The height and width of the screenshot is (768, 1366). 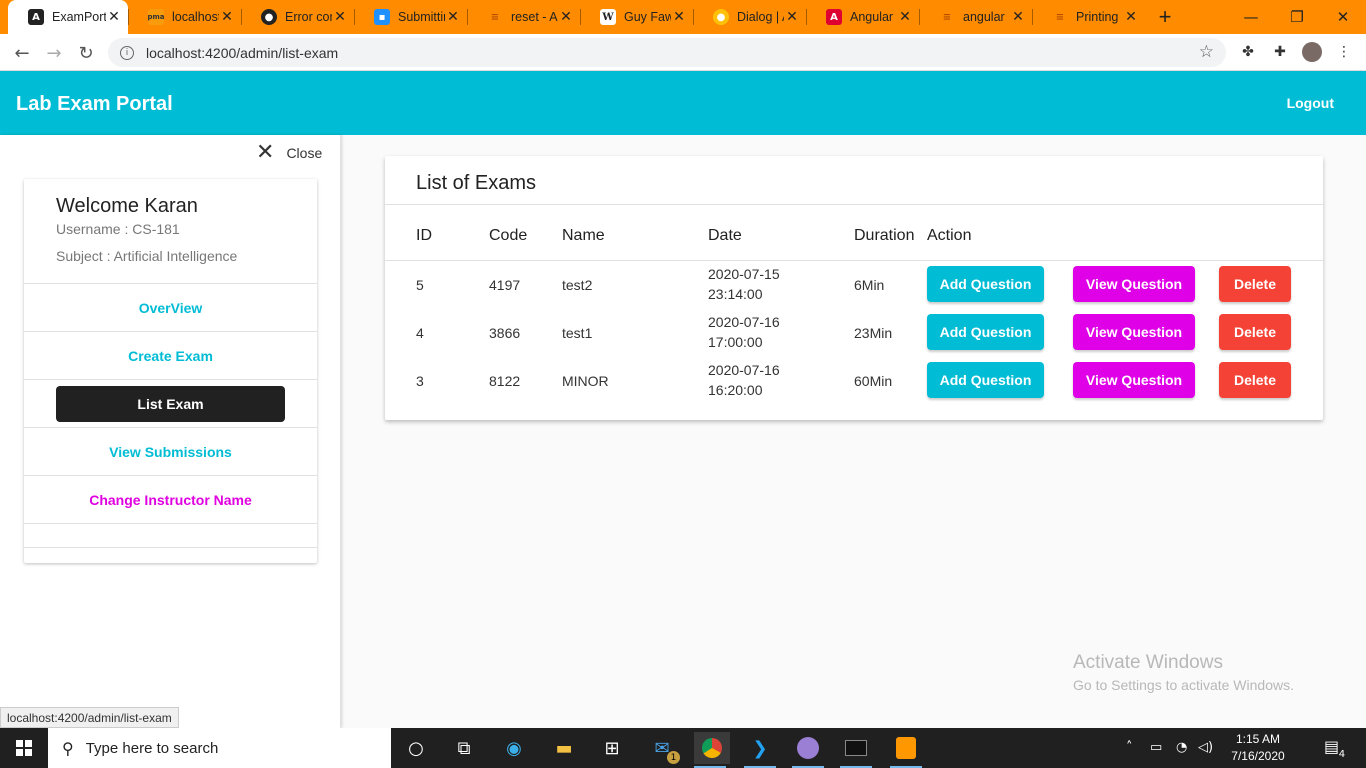 What do you see at coordinates (984, 17) in the screenshot?
I see `tab-label: angular` at bounding box center [984, 17].